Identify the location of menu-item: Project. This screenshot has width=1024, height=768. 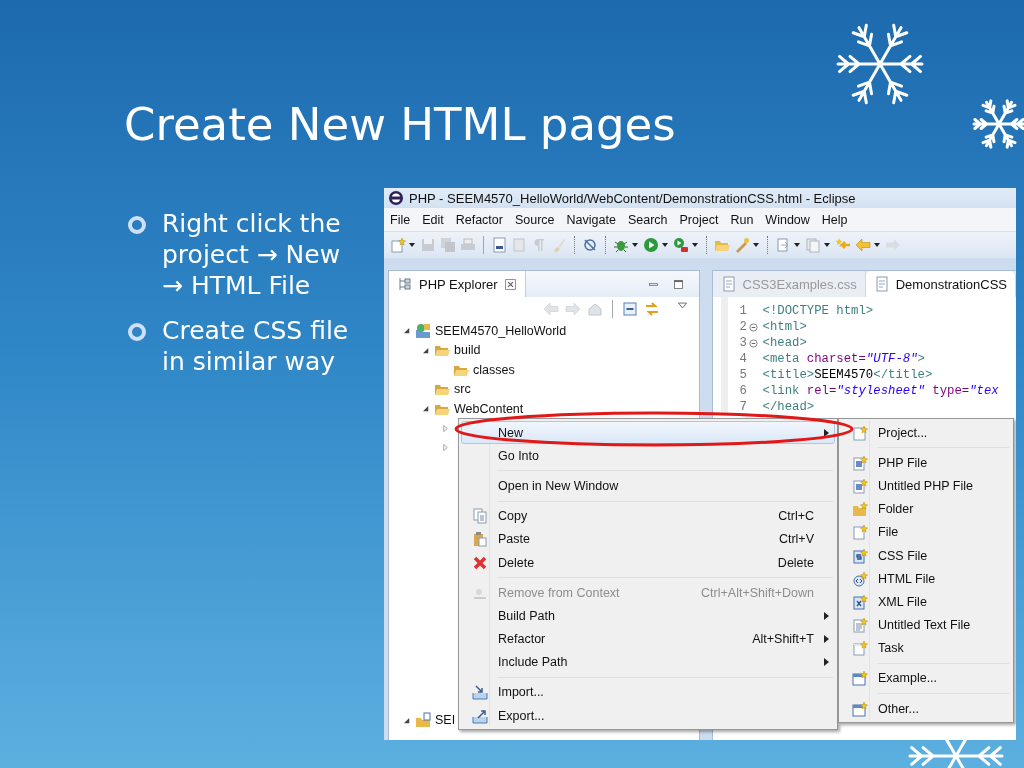
(699, 219).